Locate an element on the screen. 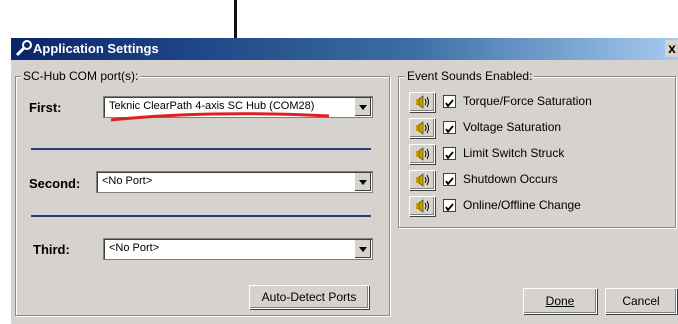  second-port-label: Second: is located at coordinates (55, 183).